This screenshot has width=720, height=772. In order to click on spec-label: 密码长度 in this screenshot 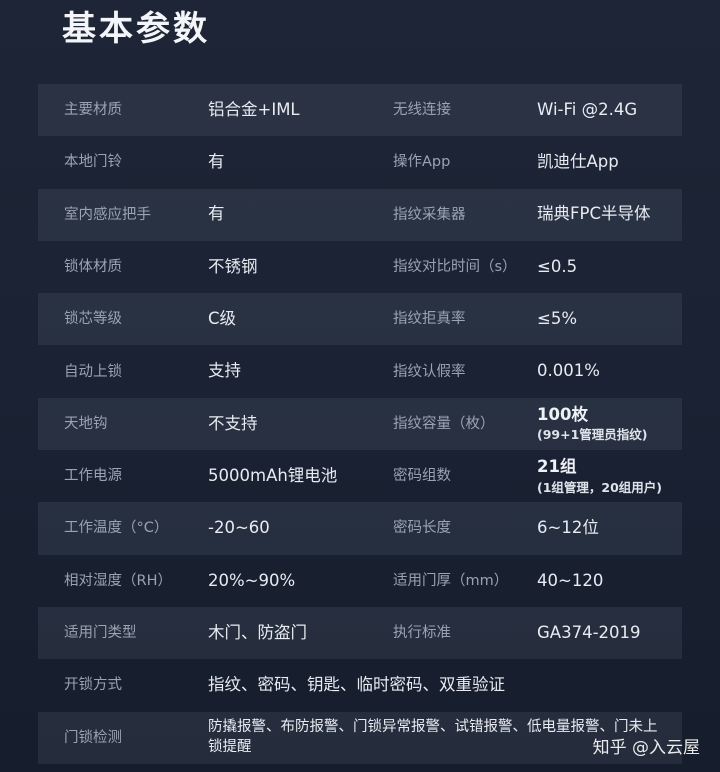, I will do `click(422, 528)`.